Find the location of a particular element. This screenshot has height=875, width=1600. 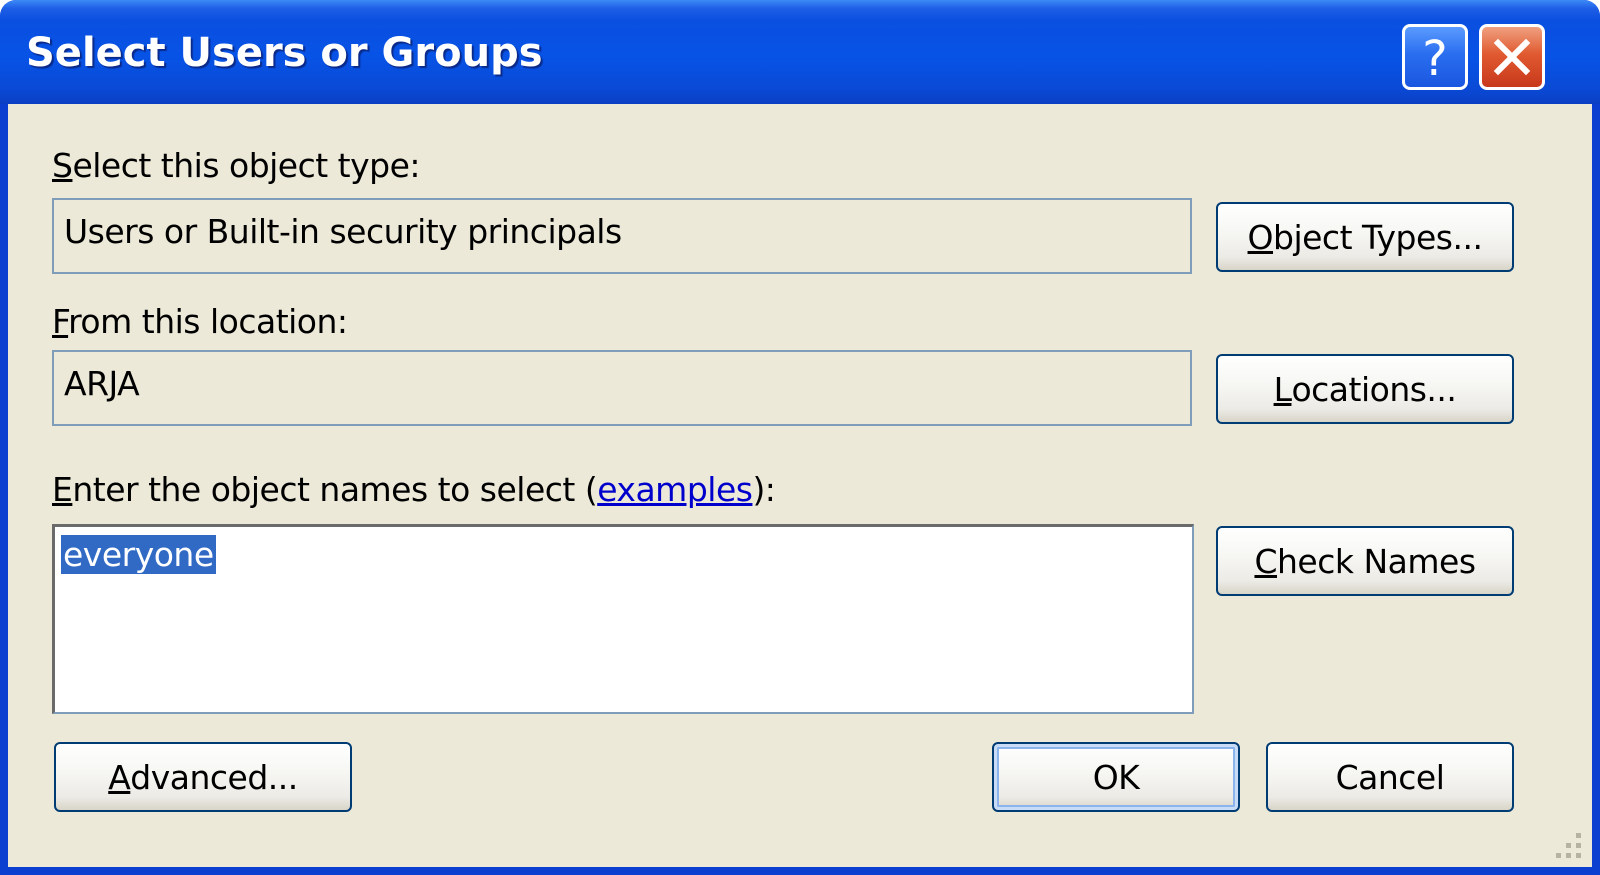

help-button: ? is located at coordinates (1435, 57).